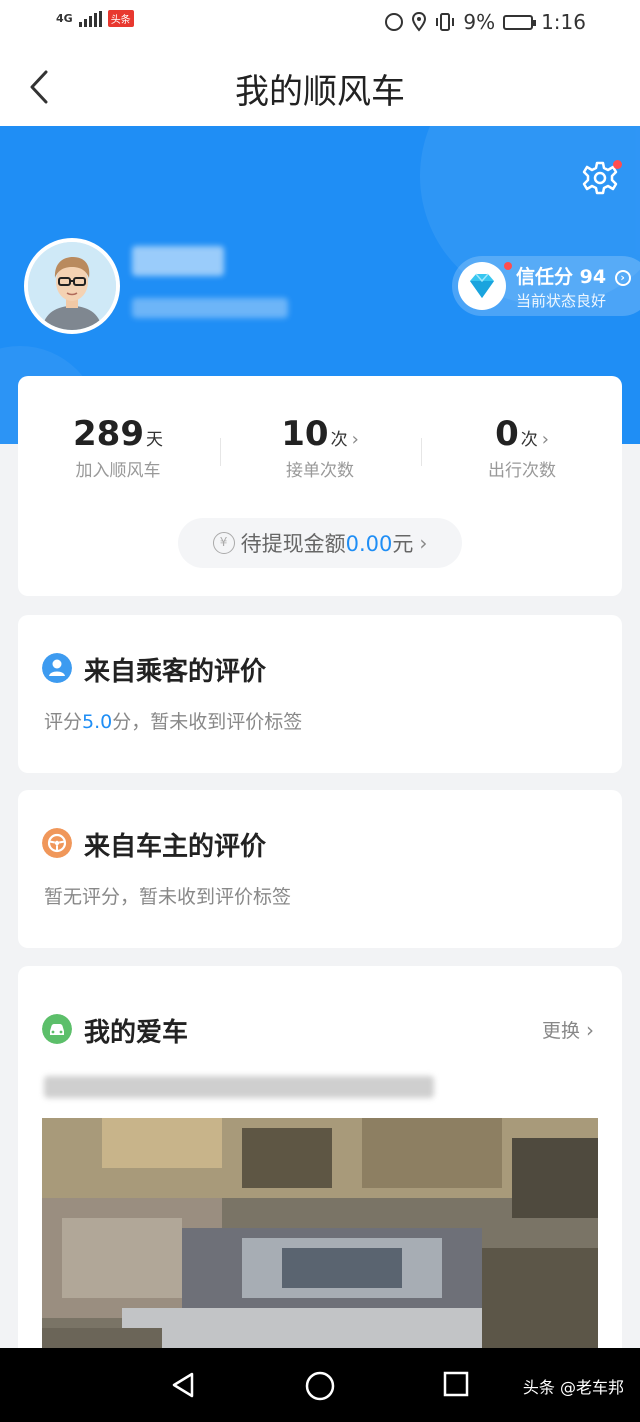  Describe the element at coordinates (118, 471) in the screenshot. I see `stat-label: 加入顺风车` at that location.